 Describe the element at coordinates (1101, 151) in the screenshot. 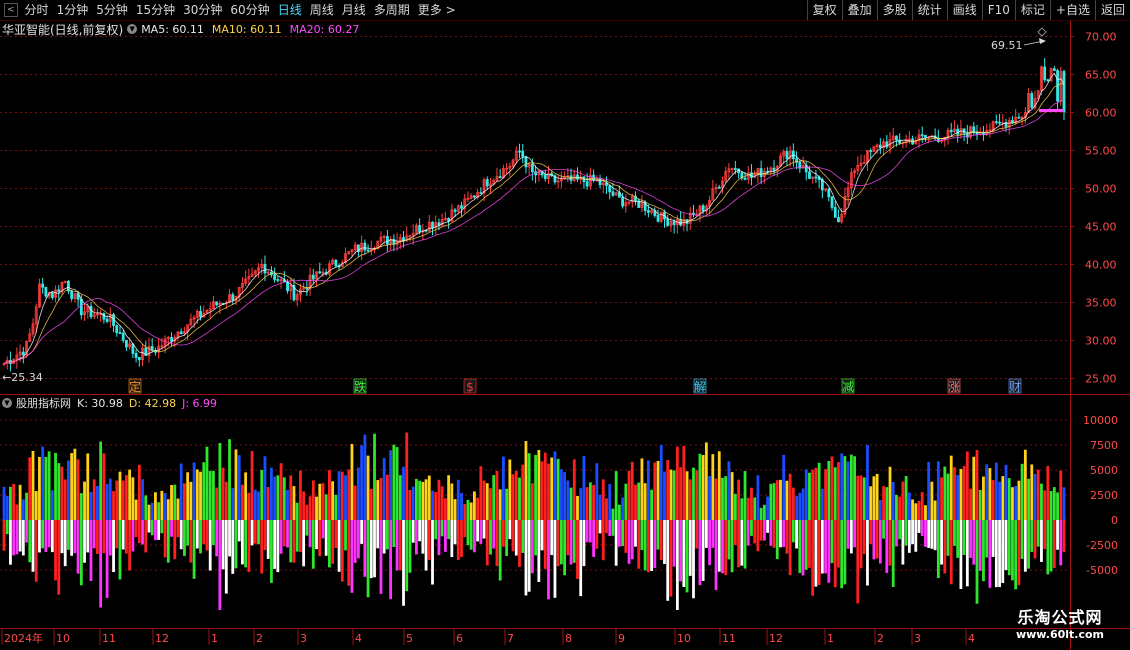

I see `price-axis-label: 55.00` at that location.